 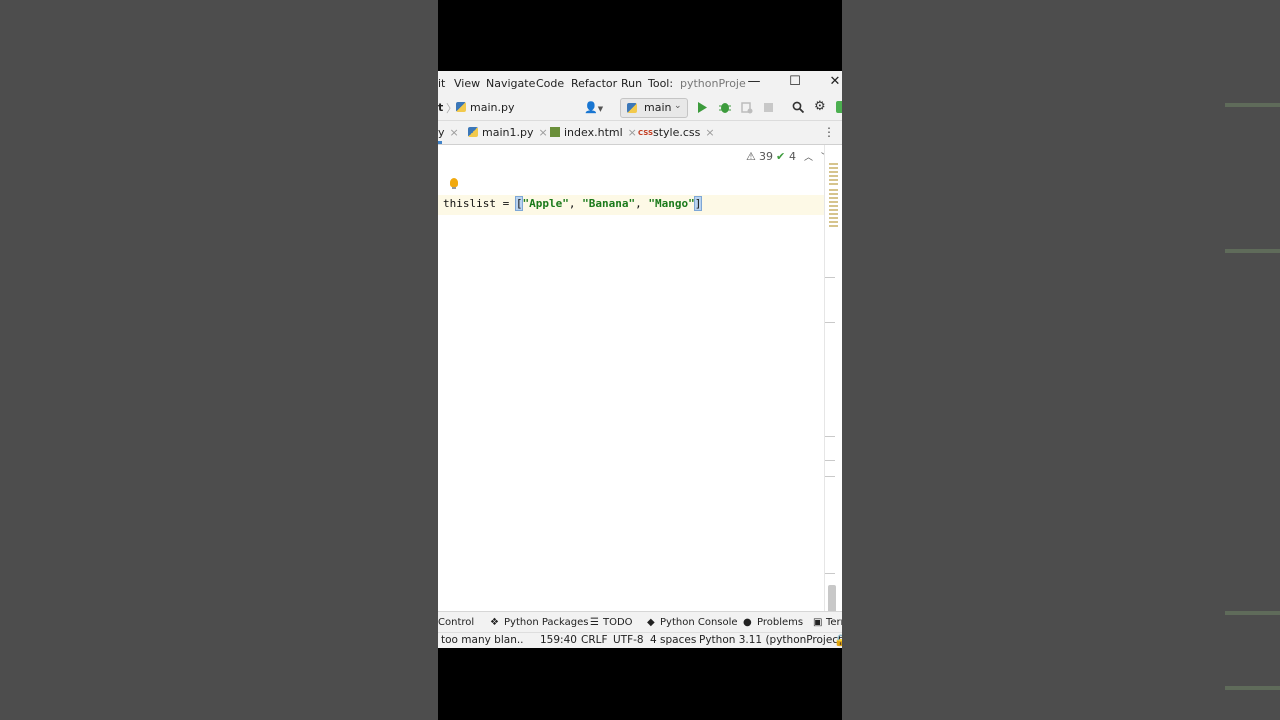 What do you see at coordinates (618, 622) in the screenshot?
I see `tool-todo: TODO` at bounding box center [618, 622].